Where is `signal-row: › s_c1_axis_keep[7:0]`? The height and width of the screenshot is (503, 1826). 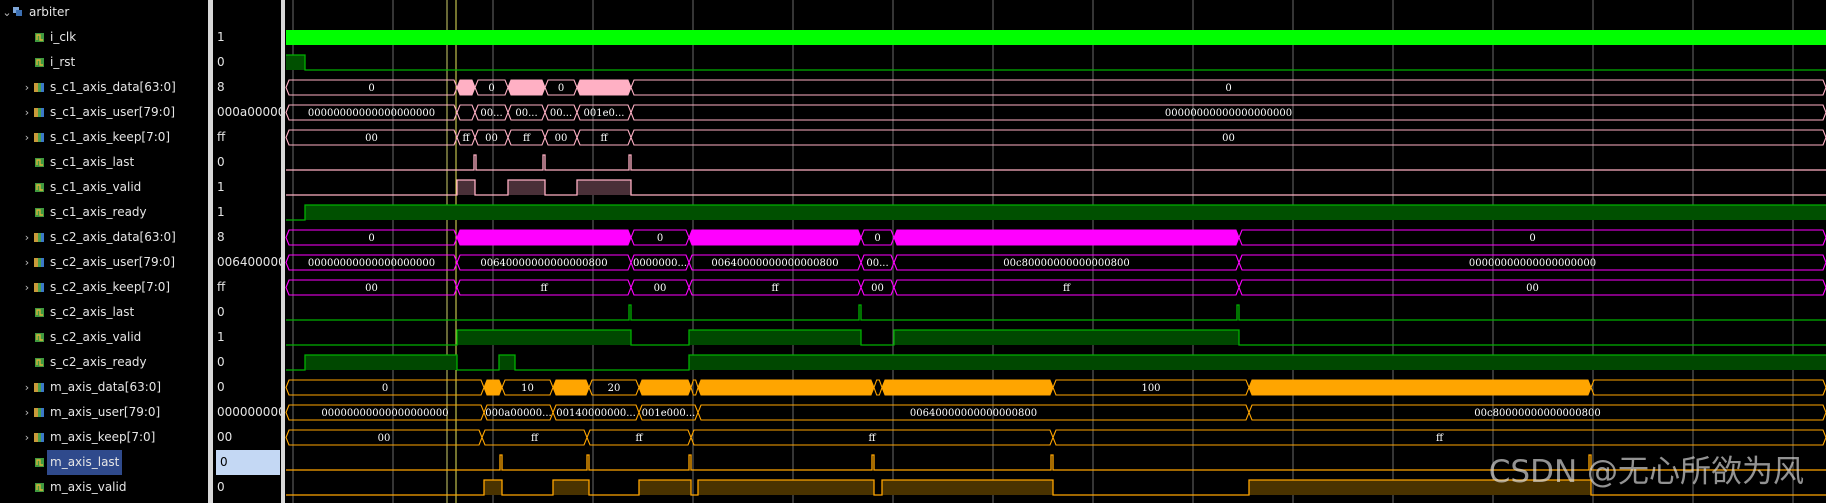 signal-row: › s_c1_axis_keep[7:0] is located at coordinates (104, 137).